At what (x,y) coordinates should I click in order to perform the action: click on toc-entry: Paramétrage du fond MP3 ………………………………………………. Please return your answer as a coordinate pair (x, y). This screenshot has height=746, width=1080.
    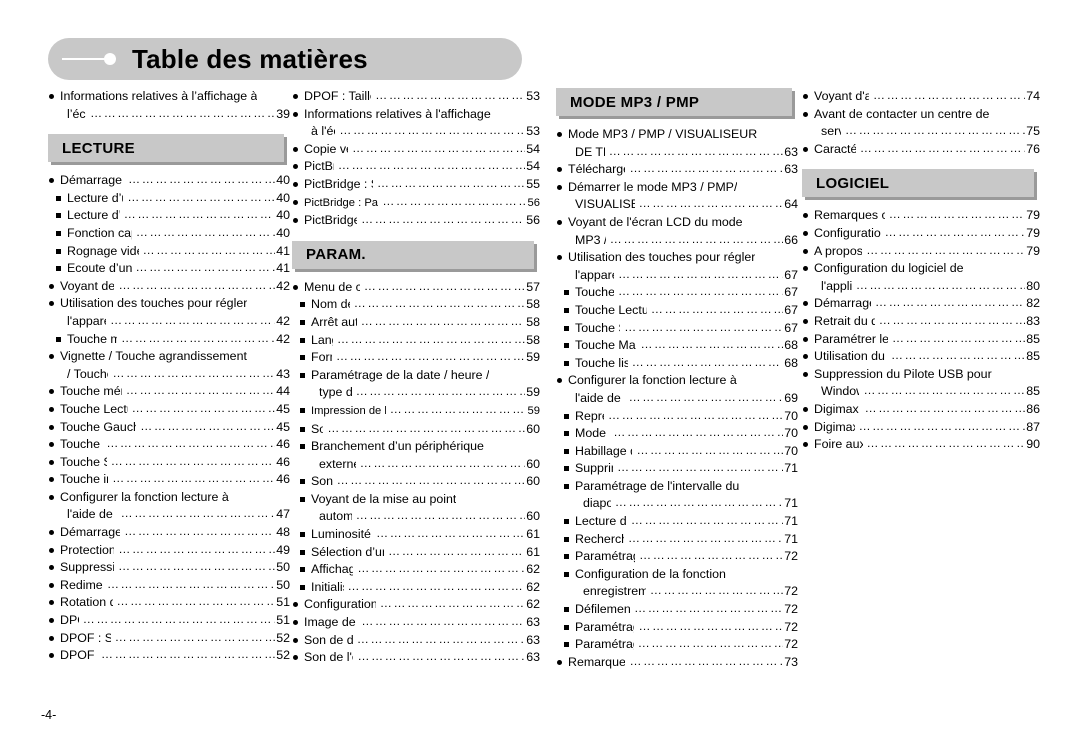
    Looking at the image, I should click on (677, 628).